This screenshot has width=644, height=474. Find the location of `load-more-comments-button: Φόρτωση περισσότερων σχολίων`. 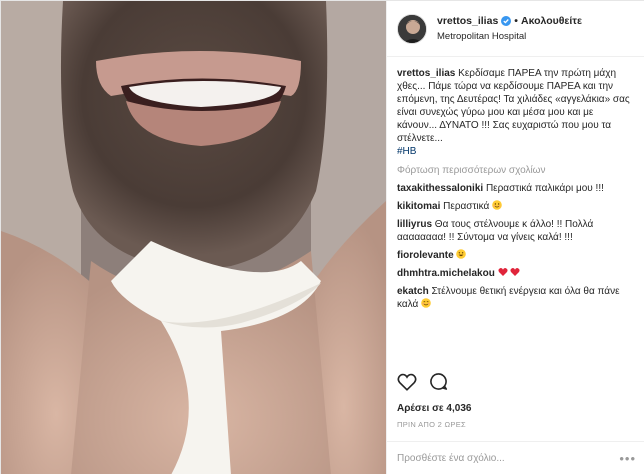

load-more-comments-button: Φόρτωση περισσότερων σχολίων is located at coordinates (516, 170).